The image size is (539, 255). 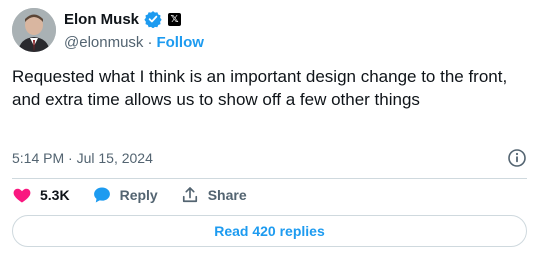 What do you see at coordinates (101, 19) in the screenshot?
I see `author-name: Elon Musk` at bounding box center [101, 19].